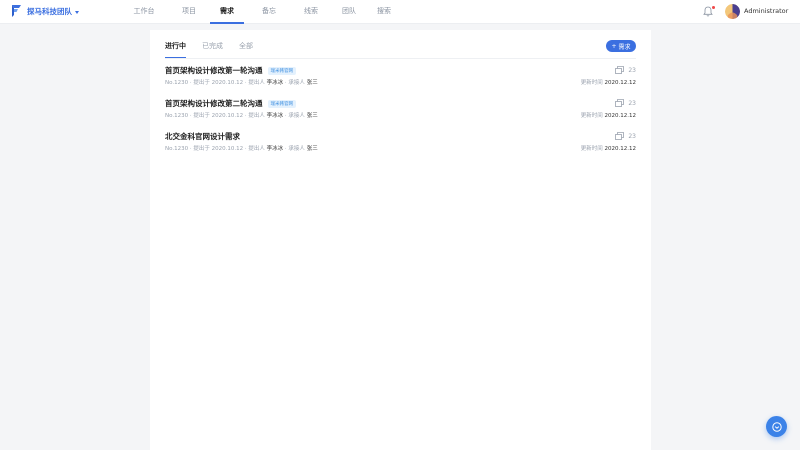 The width and height of the screenshot is (800, 450). Describe the element at coordinates (189, 12) in the screenshot. I see `nav-item-projects: 项目` at that location.